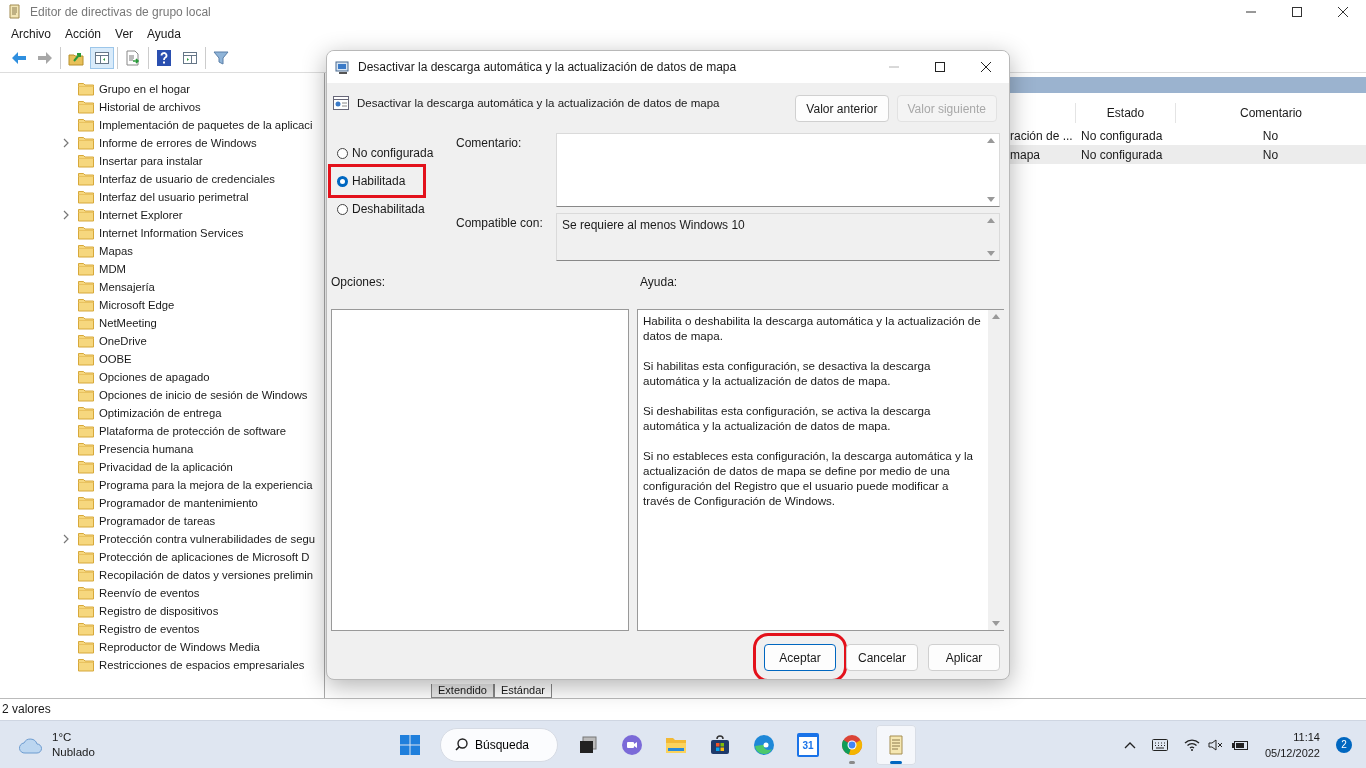 Image resolution: width=1366 pixels, height=768 pixels. I want to click on section-label: Ayuda:, so click(659, 282).